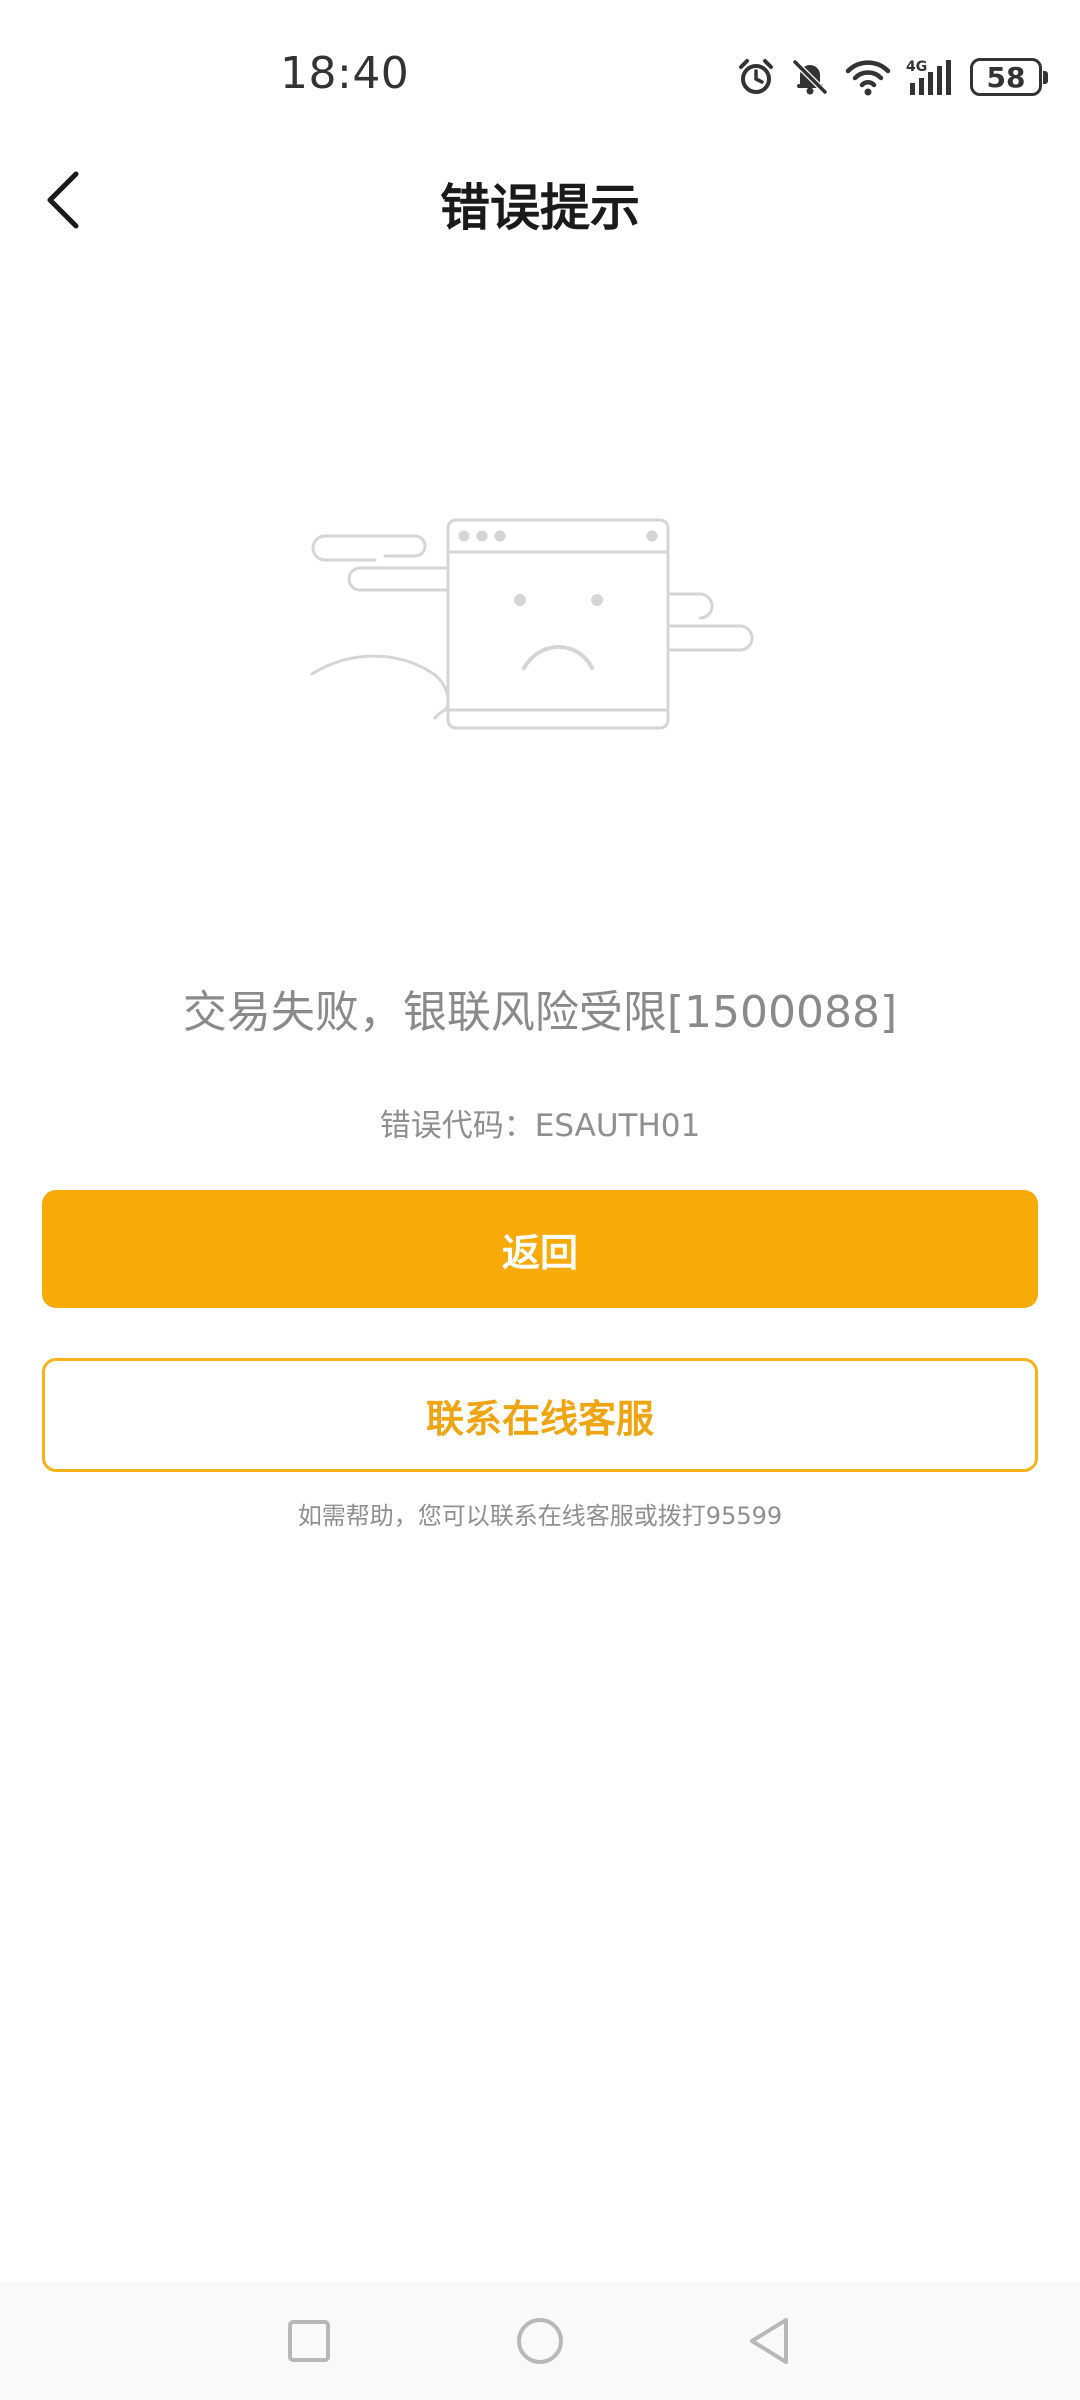  What do you see at coordinates (931, 77) in the screenshot?
I see `signal-4g-icon: 4G` at bounding box center [931, 77].